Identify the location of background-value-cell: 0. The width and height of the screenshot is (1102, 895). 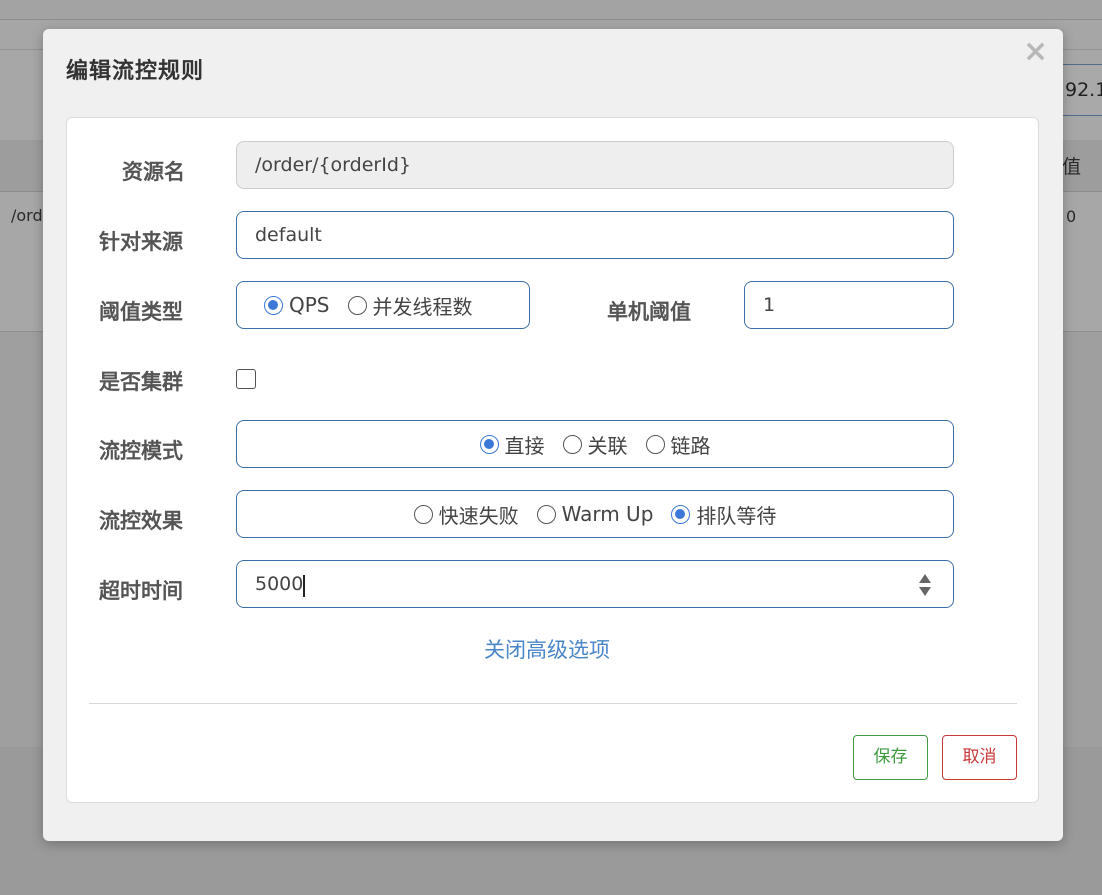
(1071, 216).